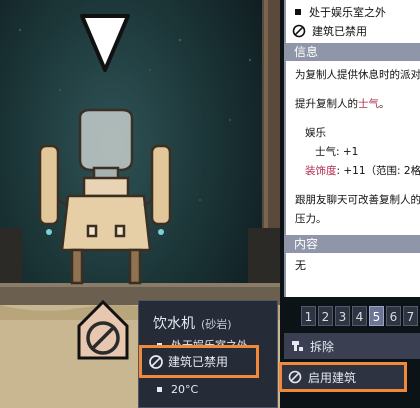  I want to click on tooltip-title: 饮水机 (砂岩), so click(192, 324).